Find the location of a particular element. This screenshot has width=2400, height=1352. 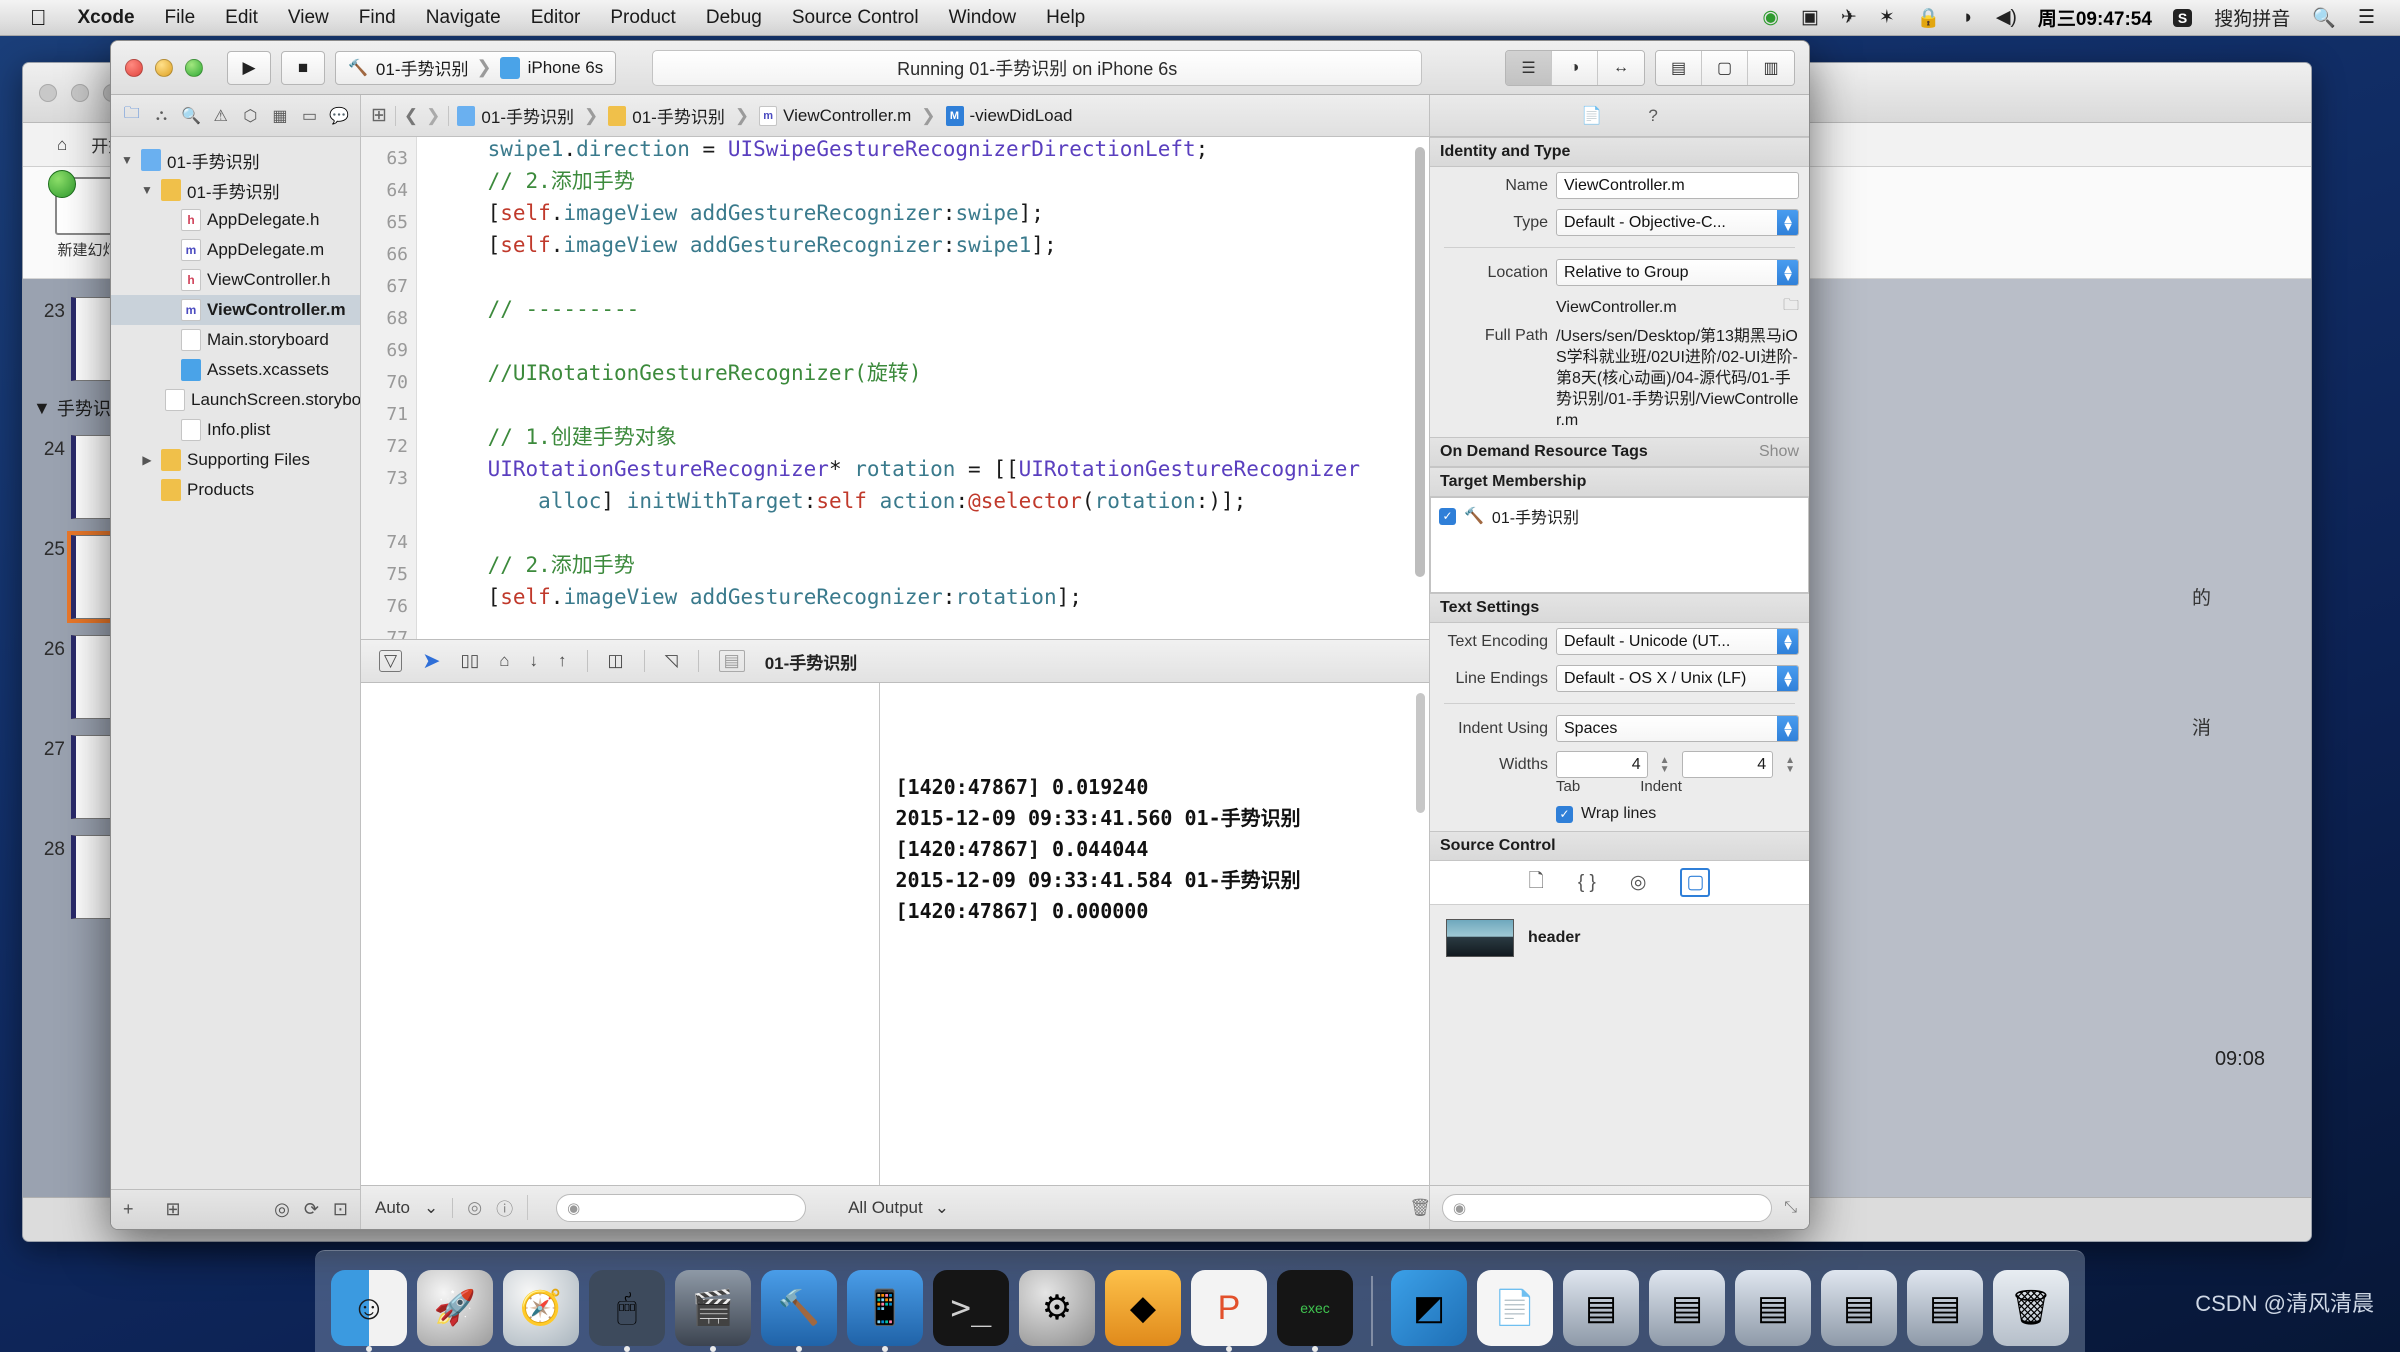

tab-width-stepper: ▲ ▼ is located at coordinates (1665, 764).